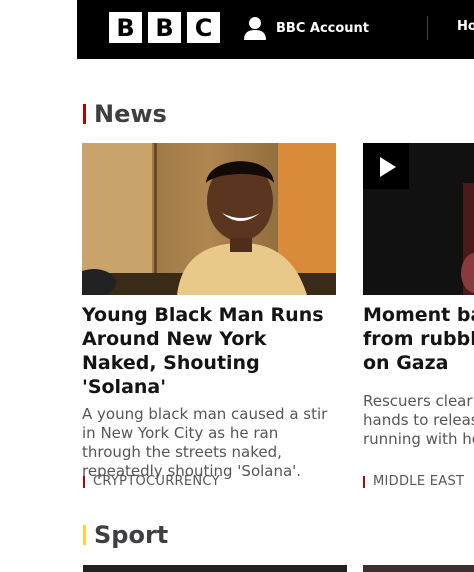  I want to click on article-topic-tag: CRYPTOCURRENCY, so click(151, 481).